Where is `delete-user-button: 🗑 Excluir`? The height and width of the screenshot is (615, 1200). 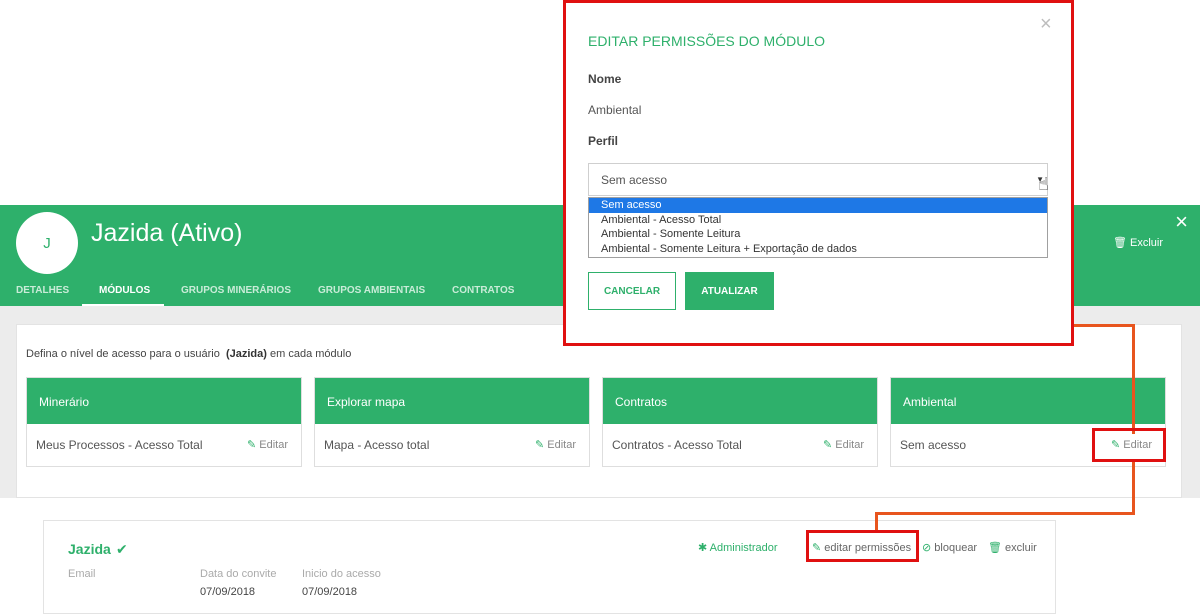
delete-user-button: 🗑 Excluir is located at coordinates (1138, 242).